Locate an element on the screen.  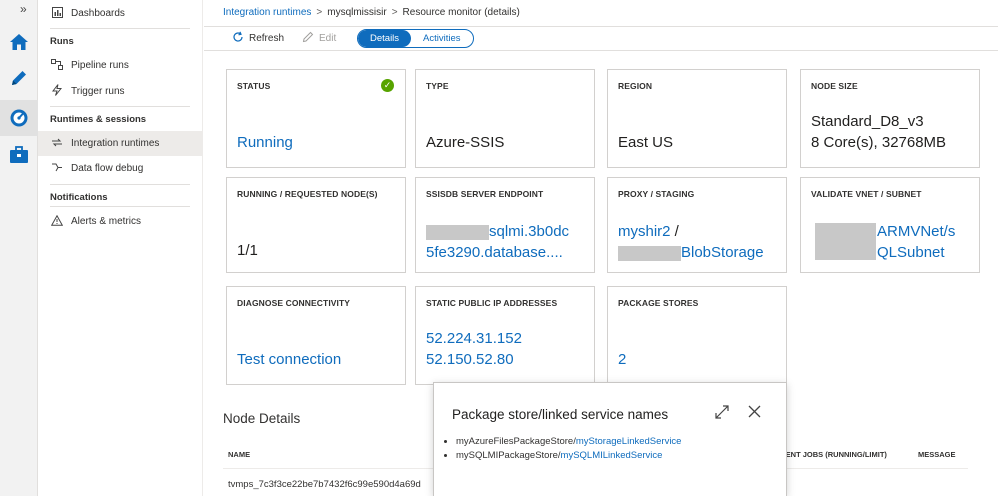
test-connection-link: Test connection is located at coordinates (289, 359).